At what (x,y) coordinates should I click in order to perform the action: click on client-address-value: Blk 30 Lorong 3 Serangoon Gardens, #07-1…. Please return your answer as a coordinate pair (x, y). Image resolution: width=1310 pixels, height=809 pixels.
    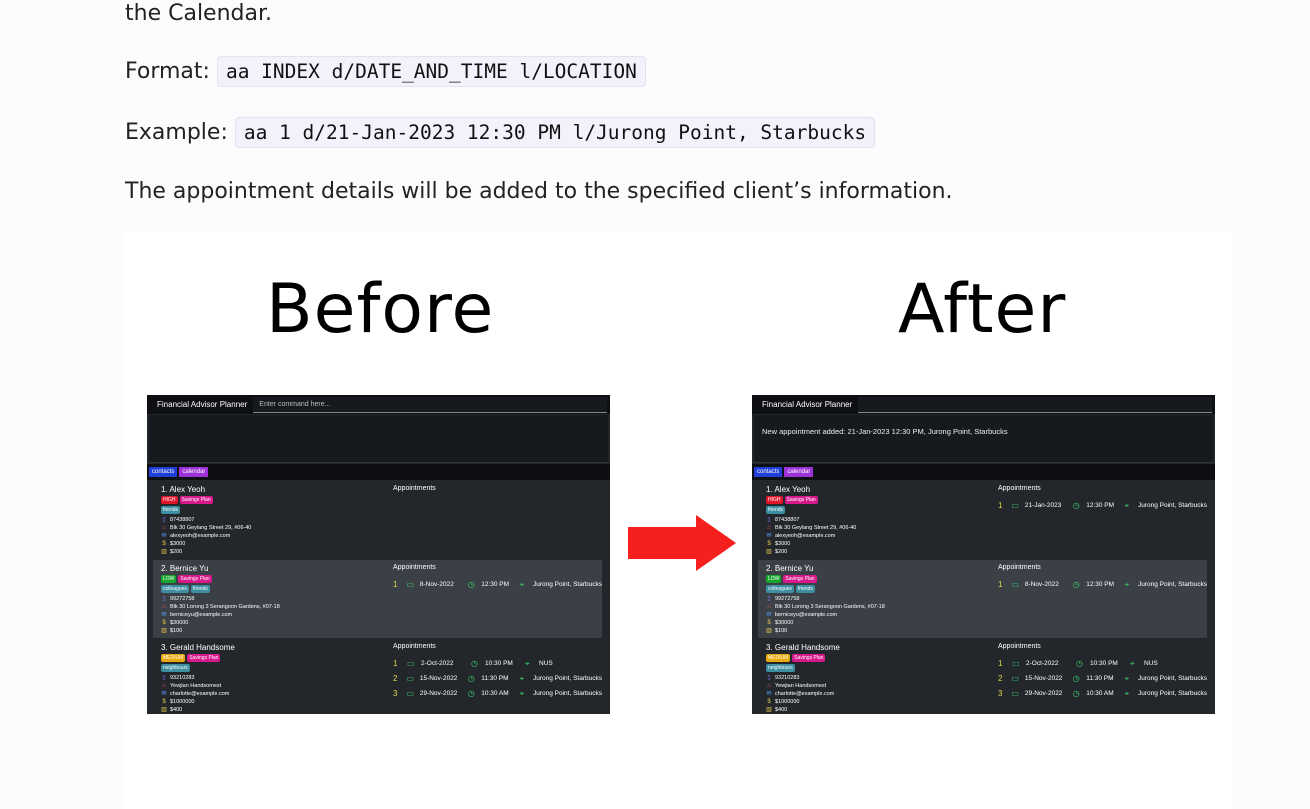
    Looking at the image, I should click on (830, 607).